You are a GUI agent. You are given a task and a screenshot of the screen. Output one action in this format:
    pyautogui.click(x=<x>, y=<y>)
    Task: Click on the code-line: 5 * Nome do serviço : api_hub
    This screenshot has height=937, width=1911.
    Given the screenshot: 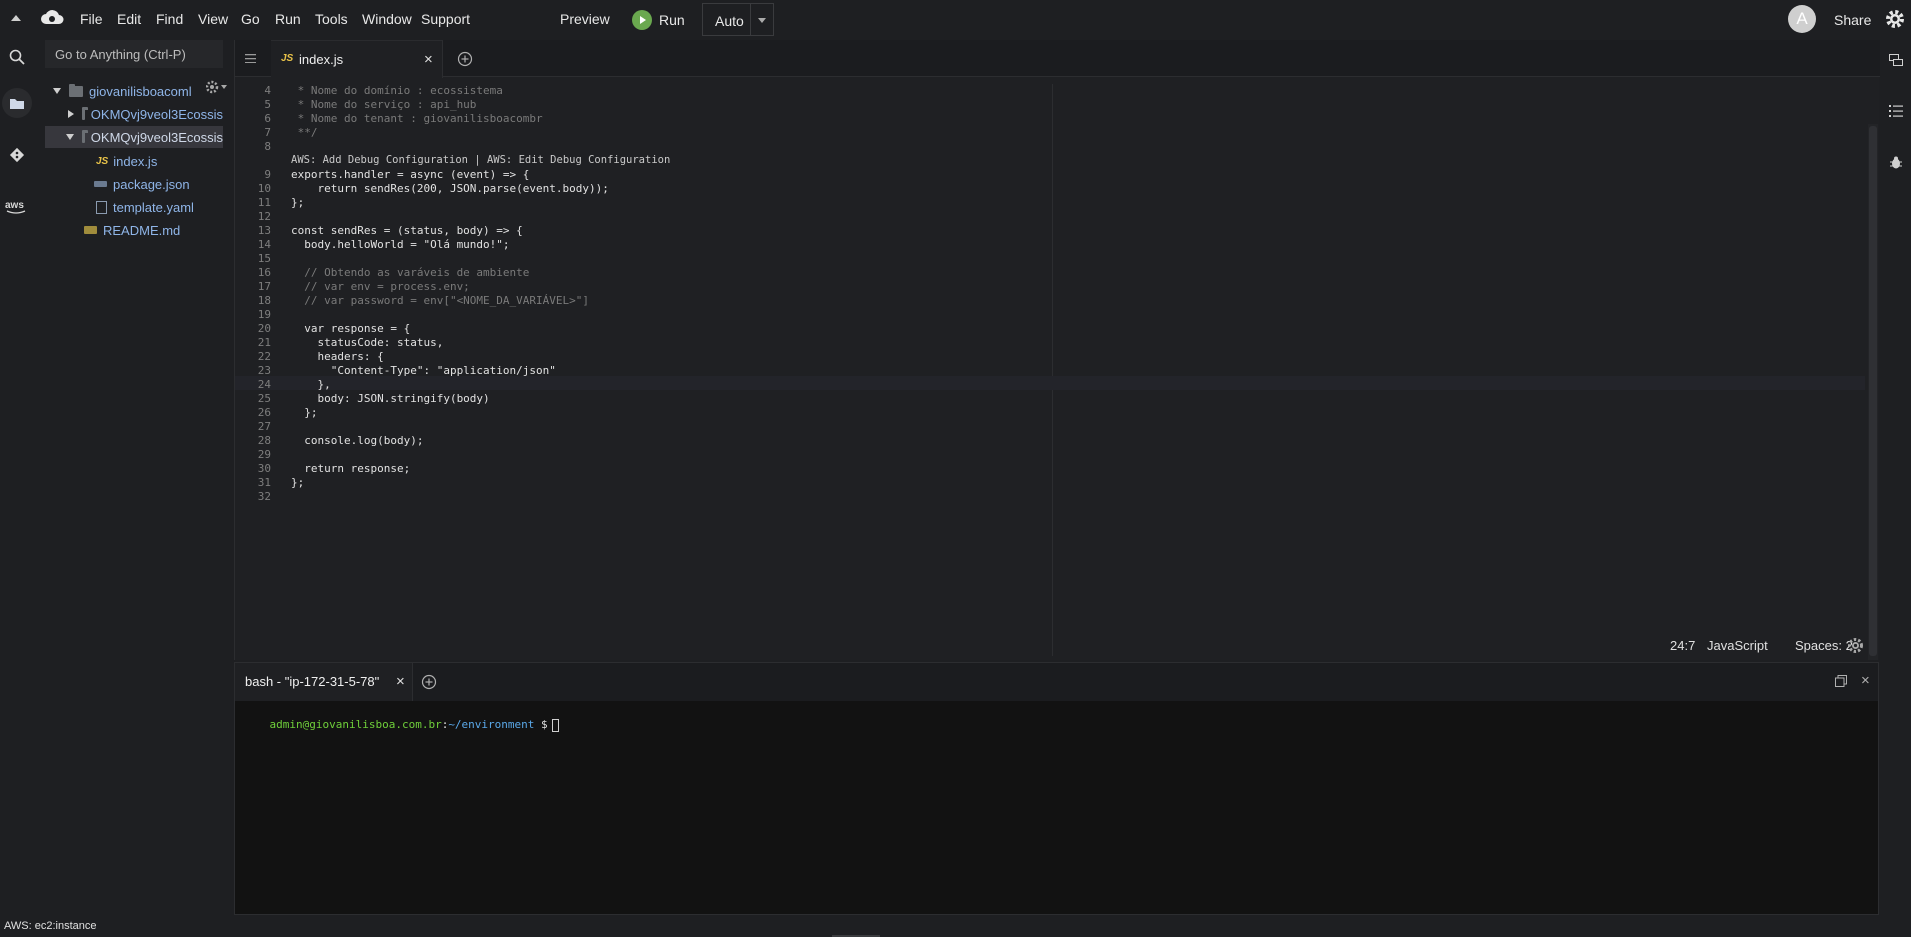 What is the action you would take?
    pyautogui.click(x=370, y=104)
    